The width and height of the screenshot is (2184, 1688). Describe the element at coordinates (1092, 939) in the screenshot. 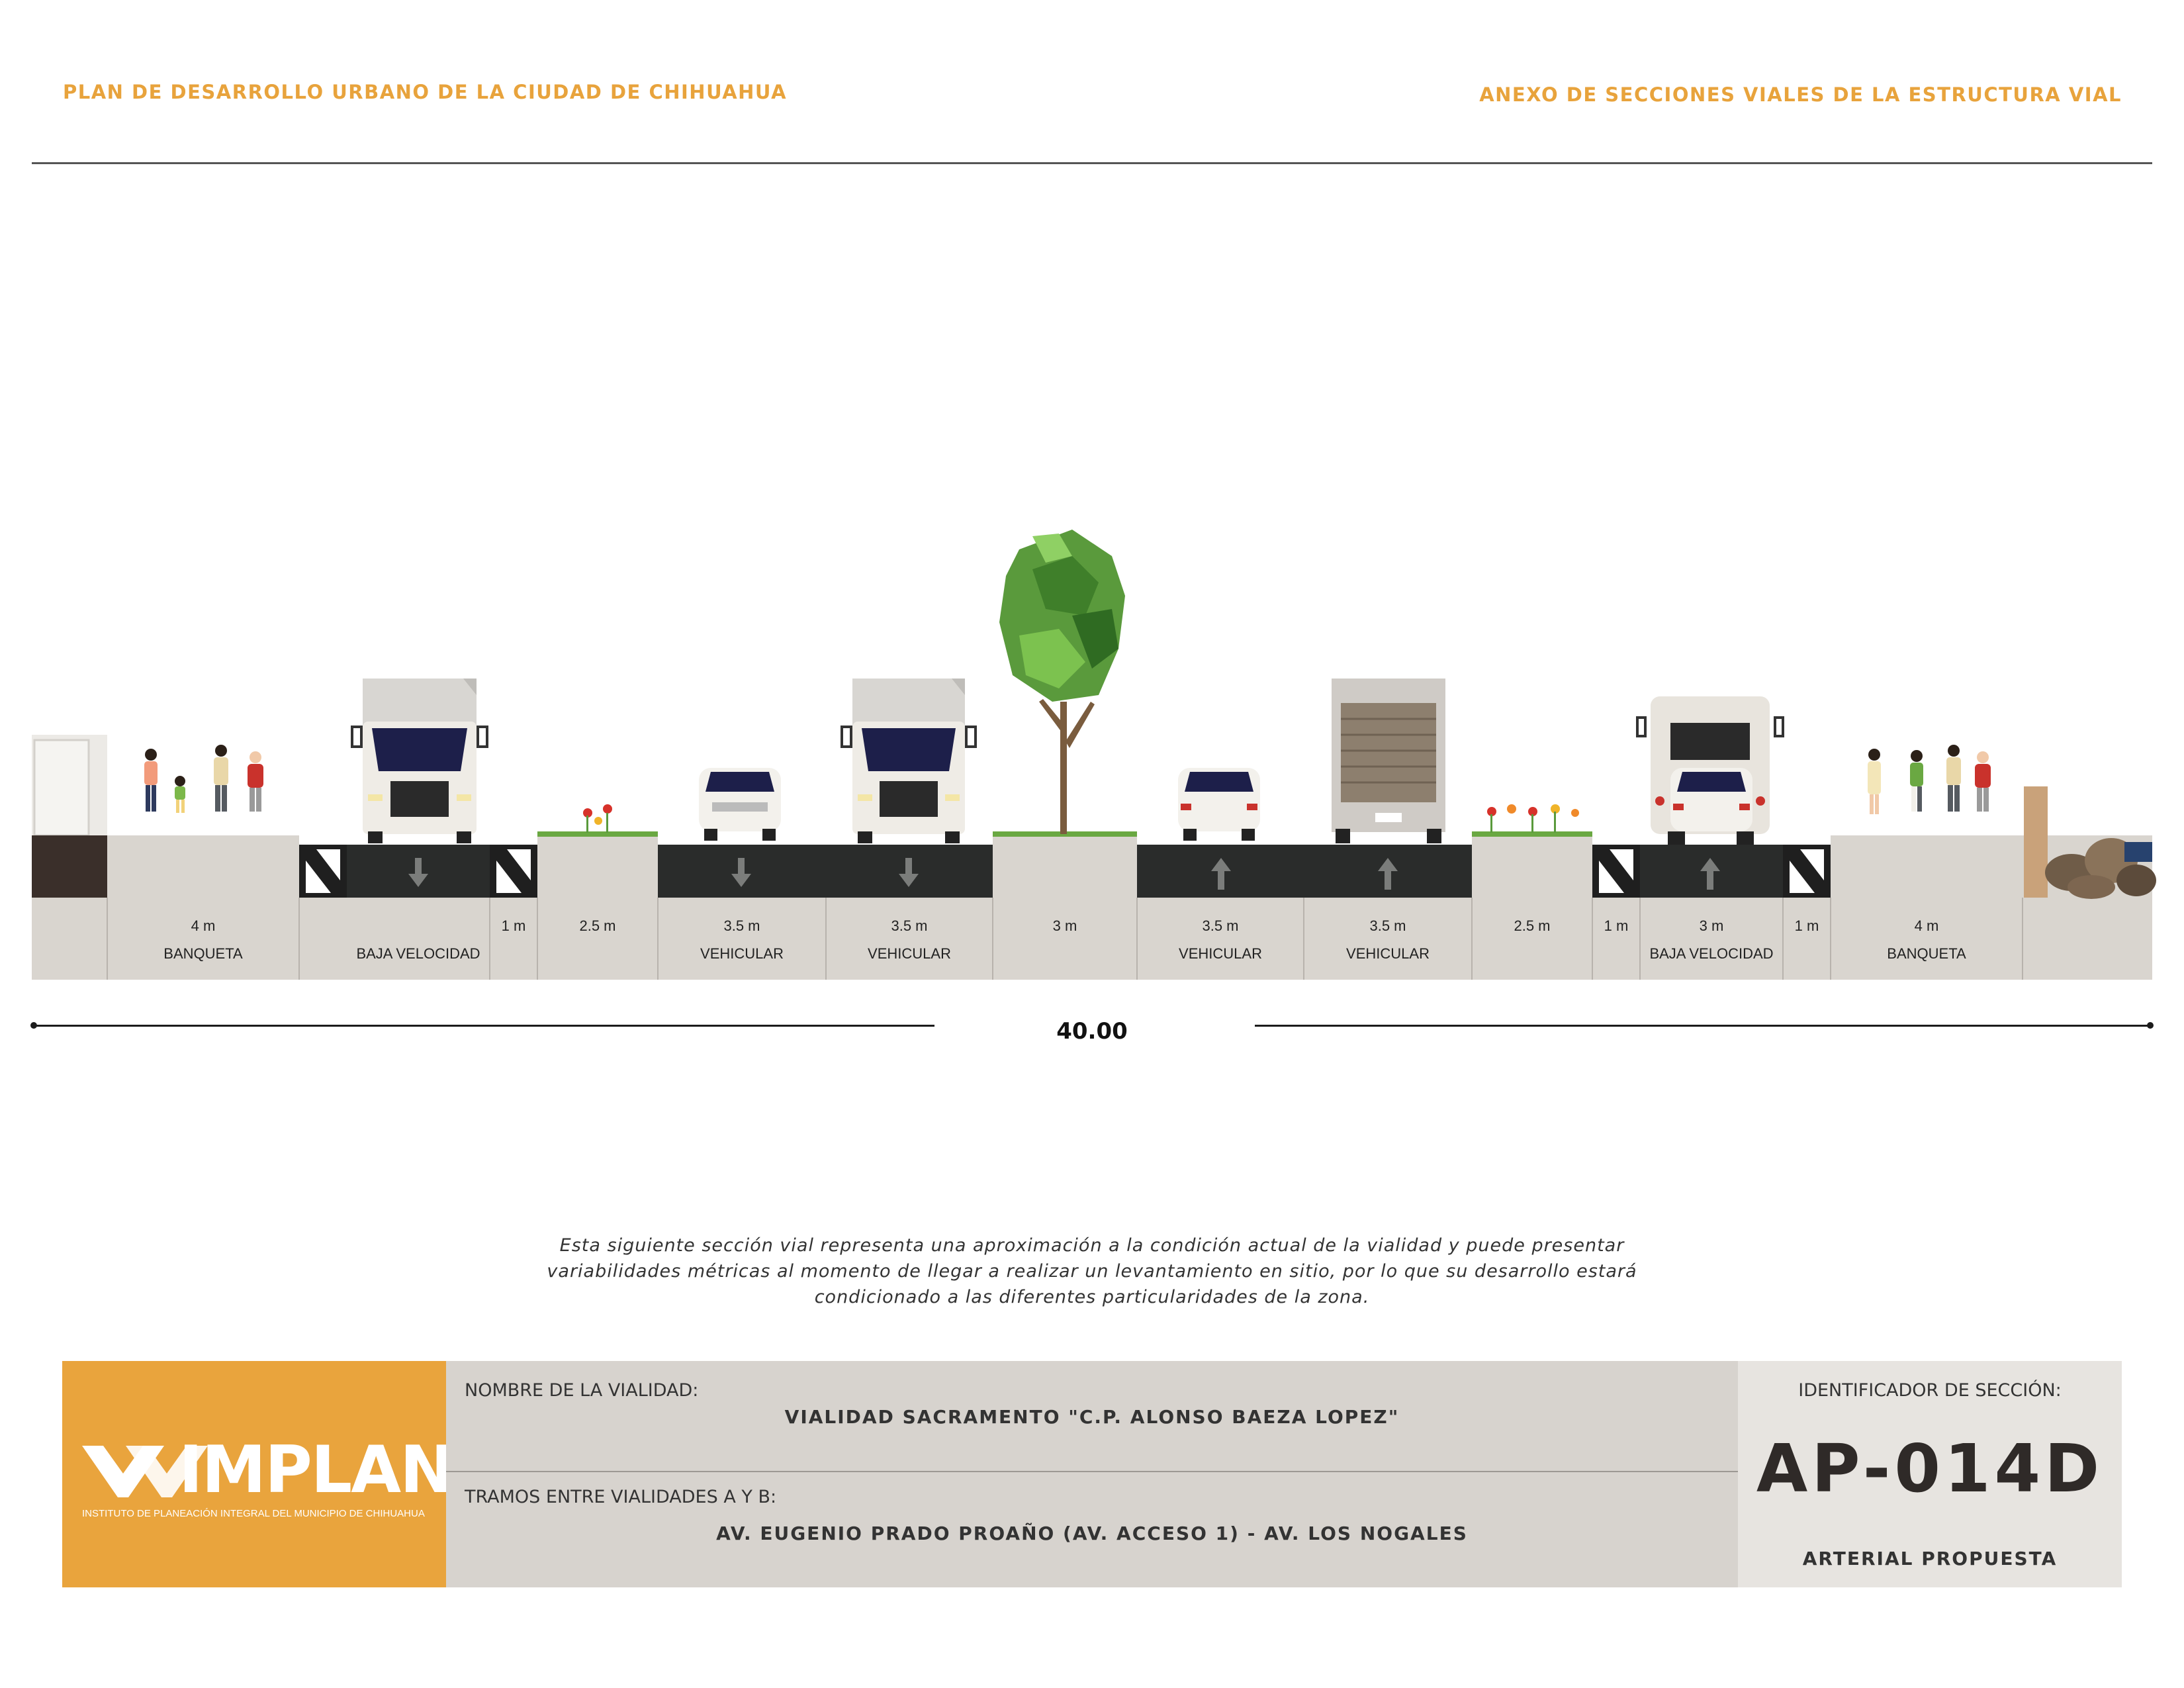

I see `section-base-band` at that location.